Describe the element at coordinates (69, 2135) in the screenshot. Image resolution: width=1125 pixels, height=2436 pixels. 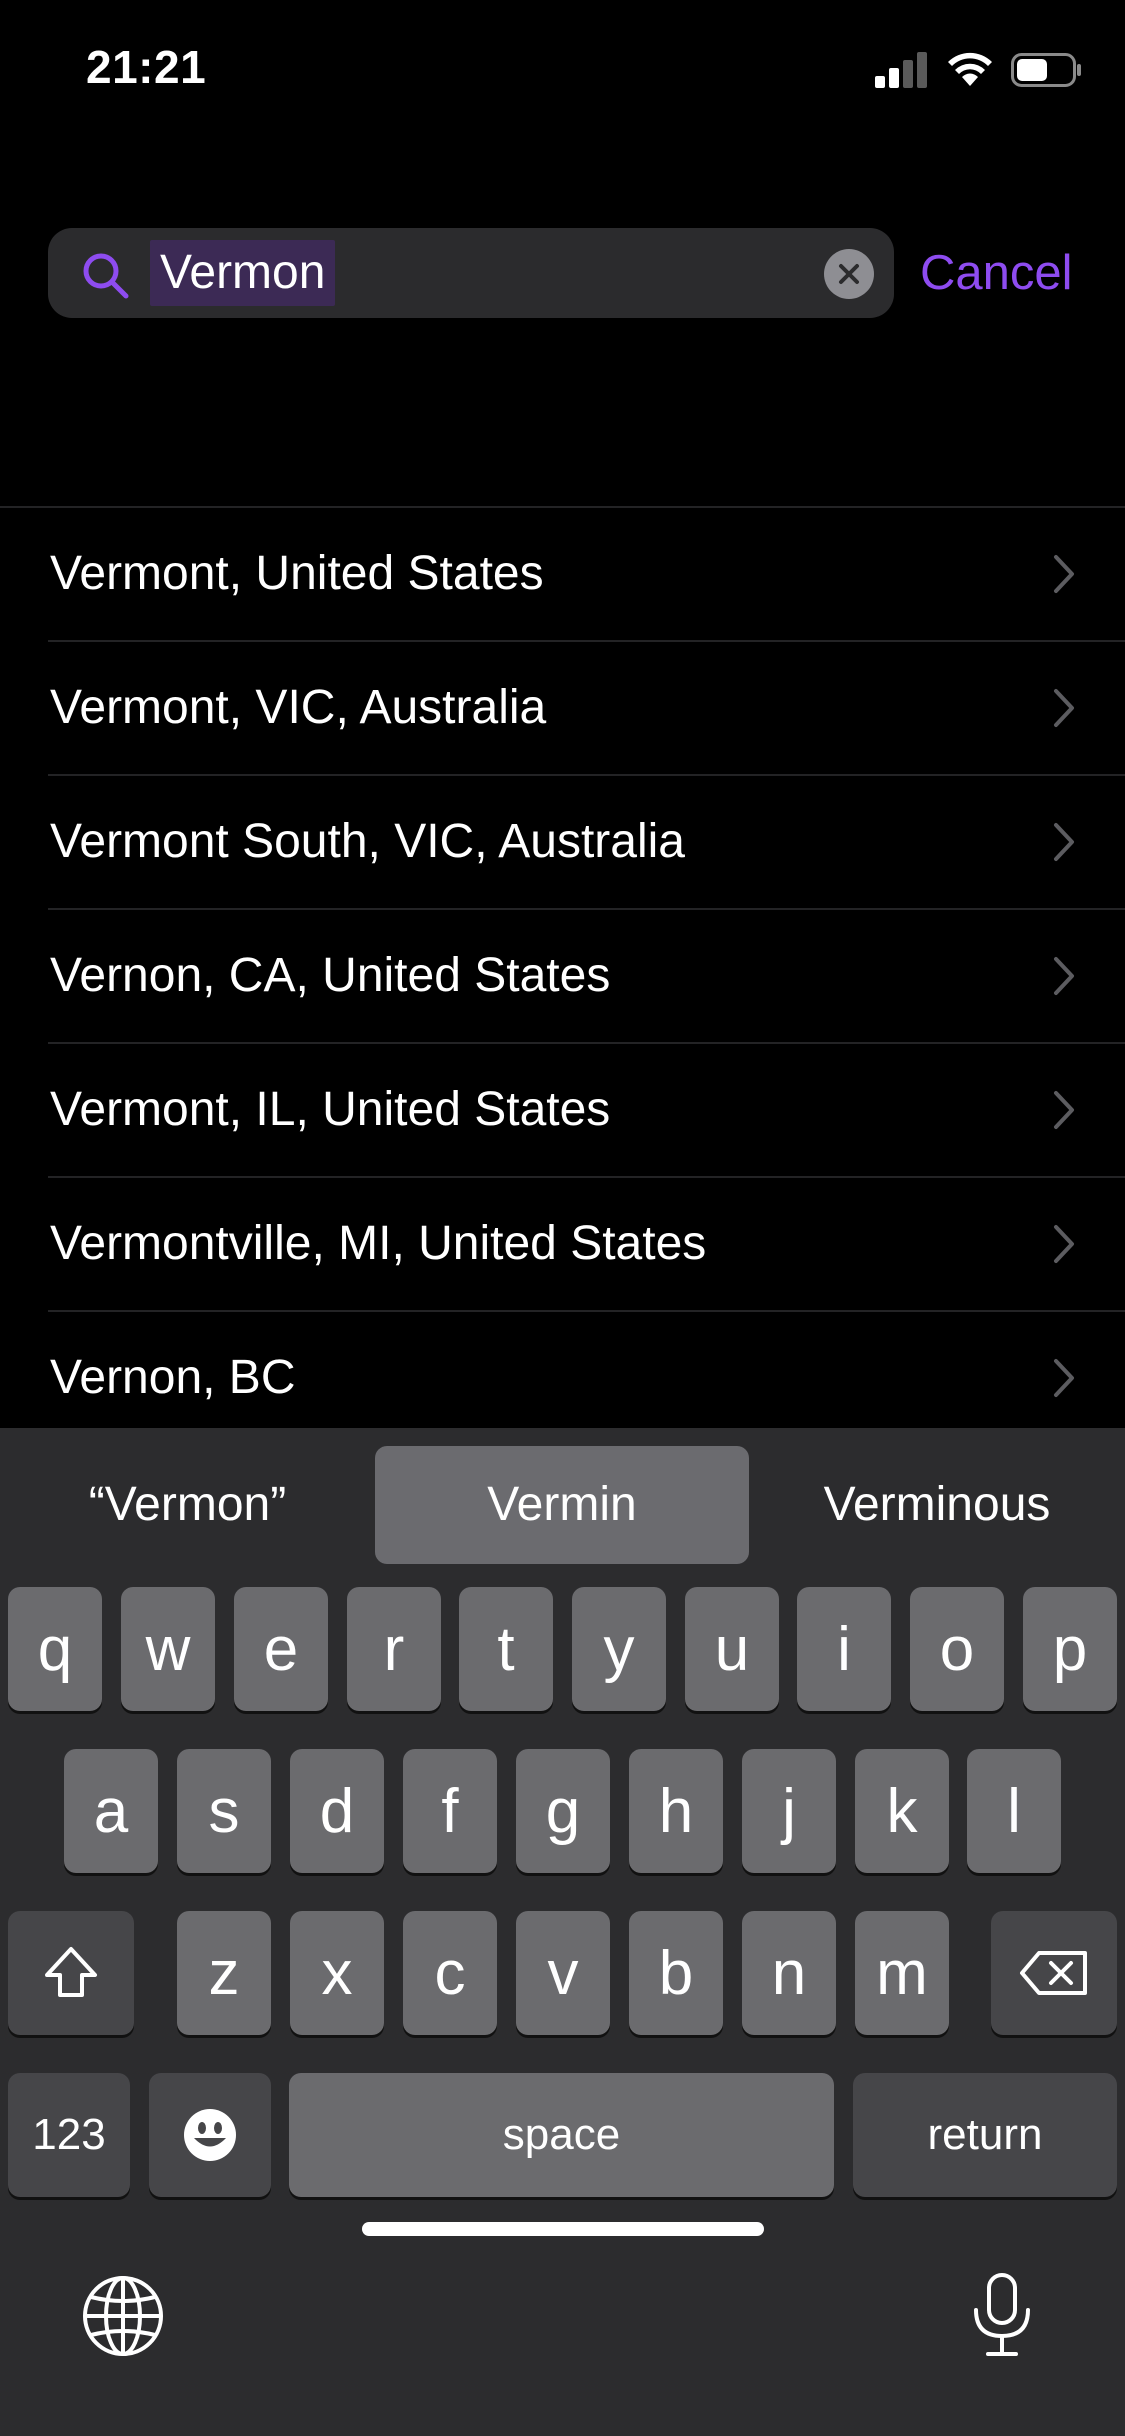
I see `numbers-key: 123` at that location.